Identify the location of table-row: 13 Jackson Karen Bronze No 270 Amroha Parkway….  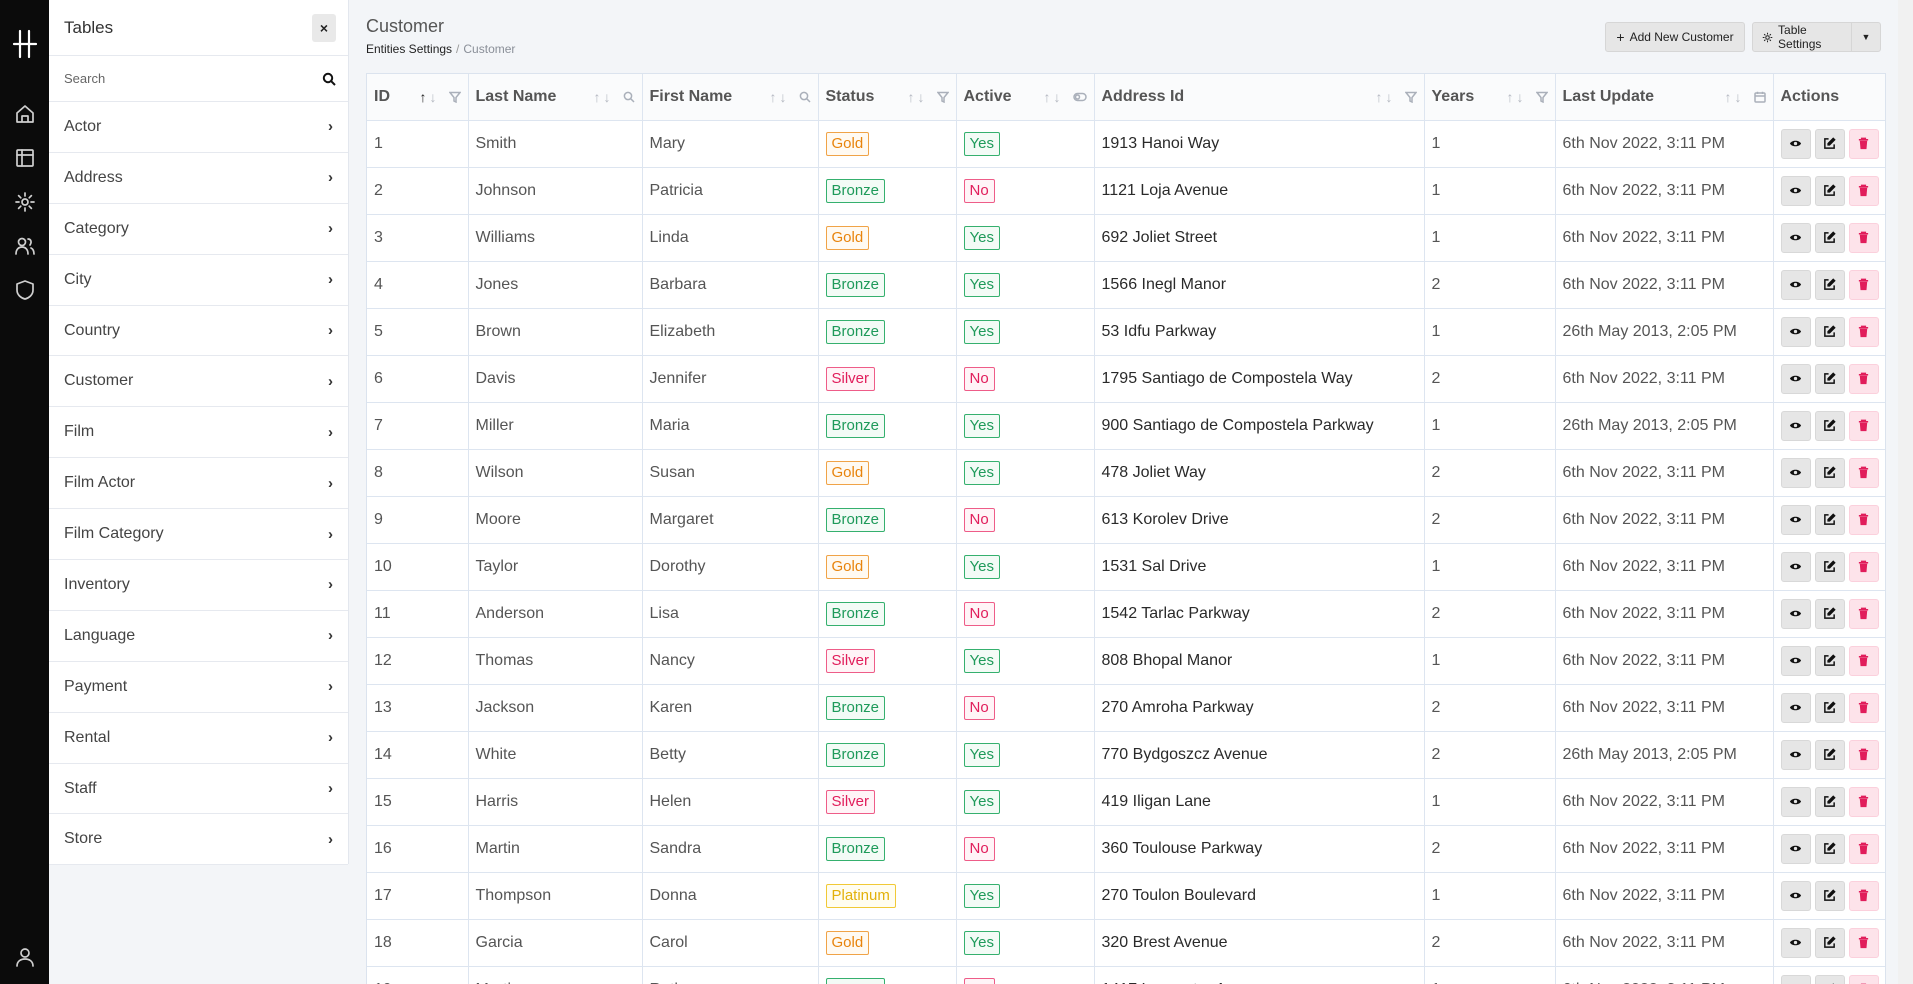
(1126, 708).